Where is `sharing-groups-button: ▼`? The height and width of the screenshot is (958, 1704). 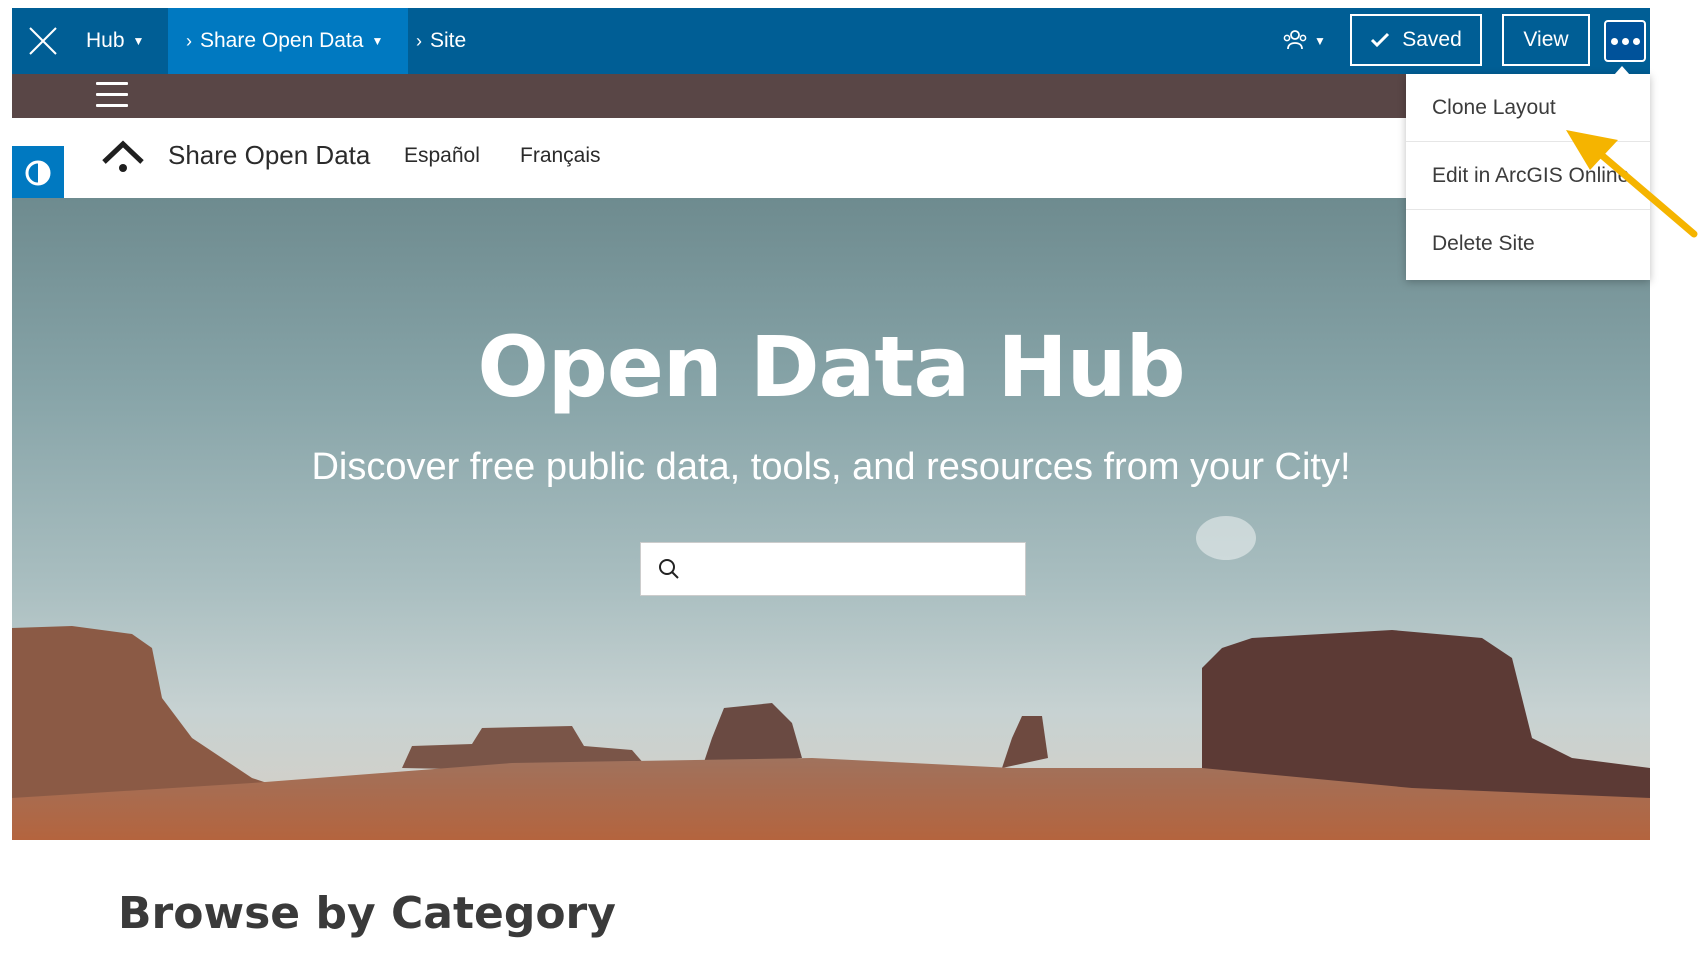
sharing-groups-button: ▼ is located at coordinates (1304, 41).